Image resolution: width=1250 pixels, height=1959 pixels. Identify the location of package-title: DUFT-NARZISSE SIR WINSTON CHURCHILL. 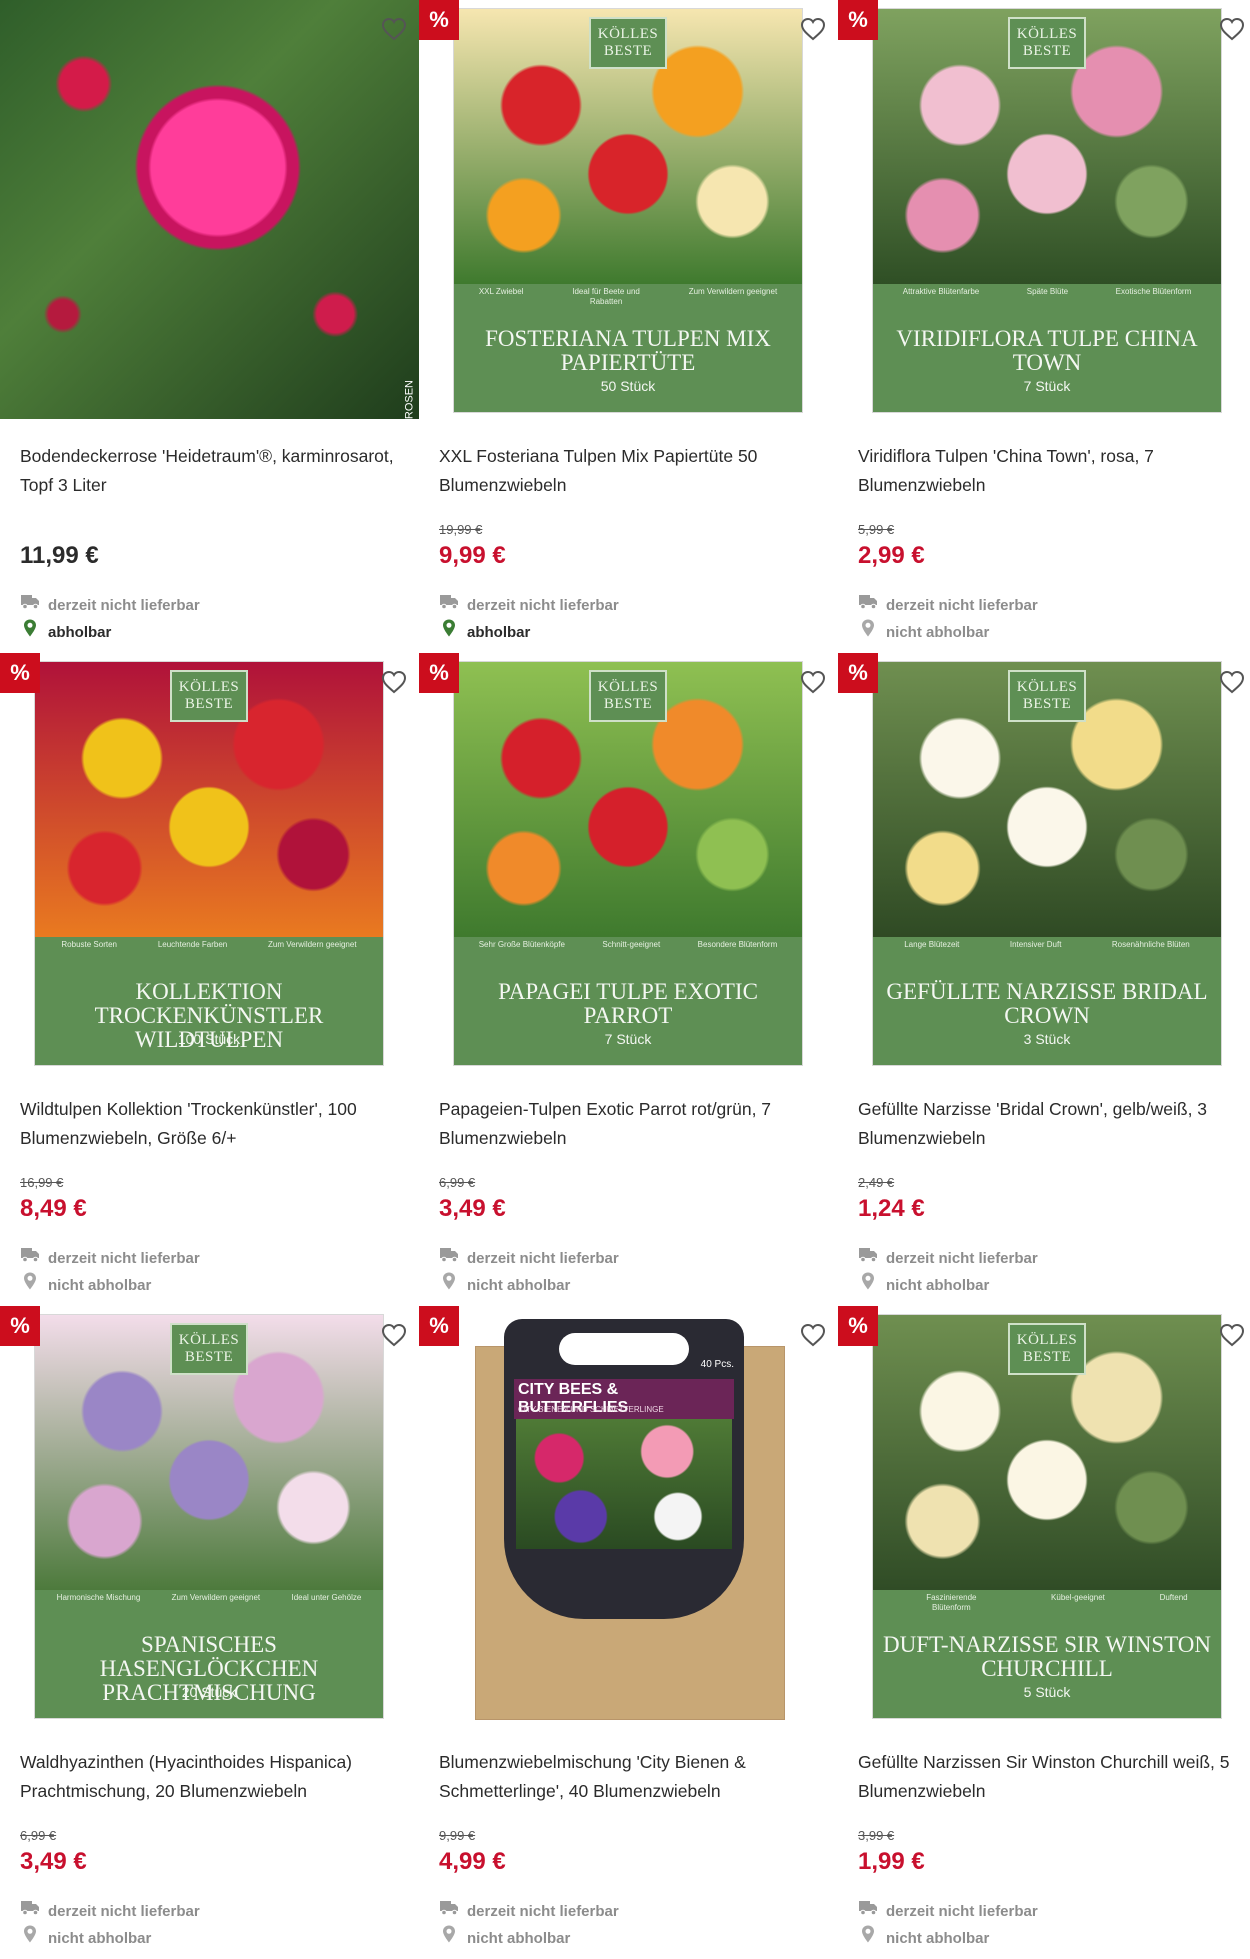
(1046, 1656).